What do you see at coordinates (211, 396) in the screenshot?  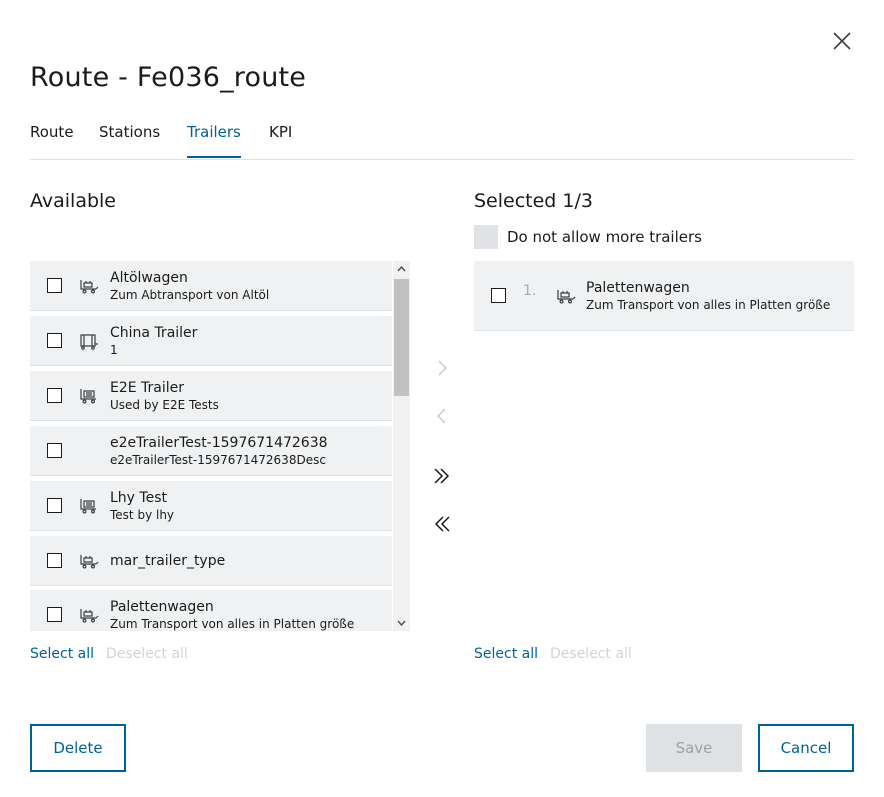 I see `available-item: E2E Trailer Used by E2E Tests` at bounding box center [211, 396].